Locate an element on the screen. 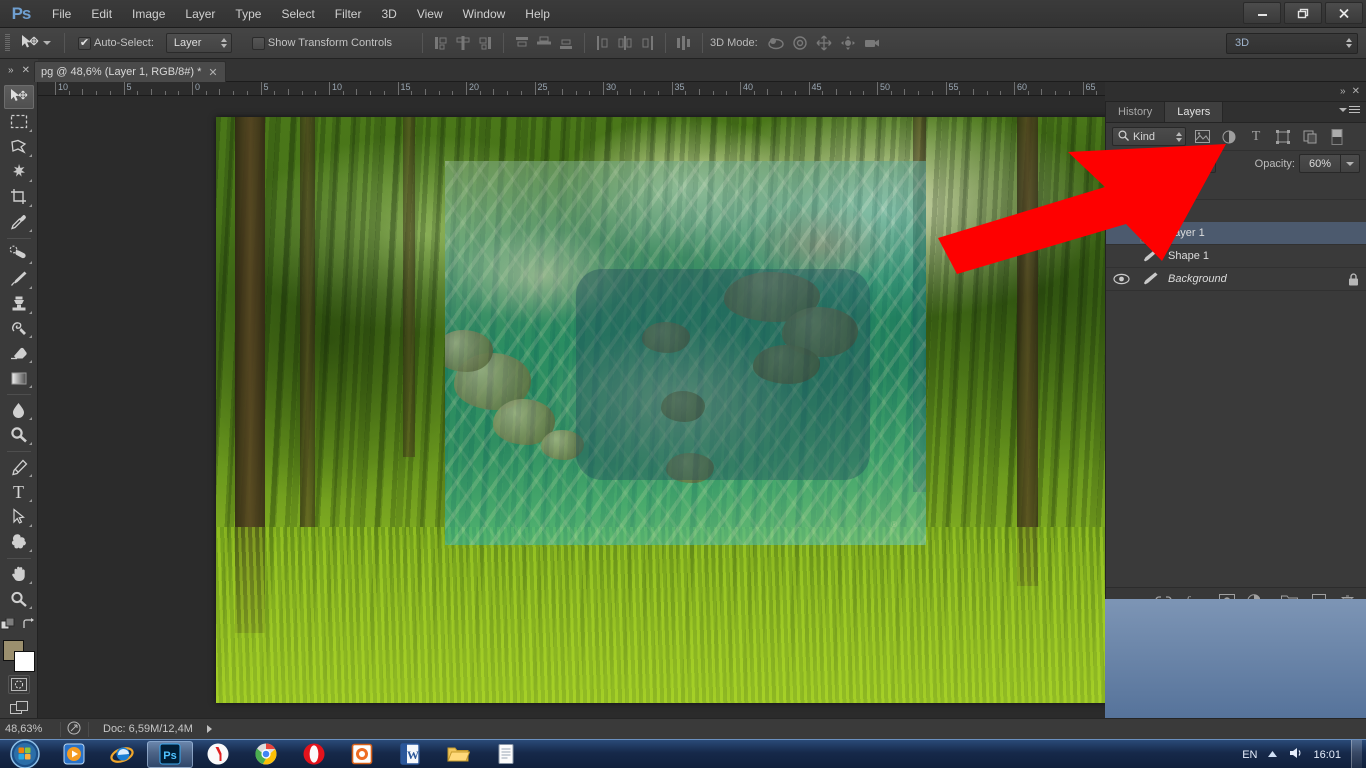  type-tool: T is located at coordinates (19, 492).